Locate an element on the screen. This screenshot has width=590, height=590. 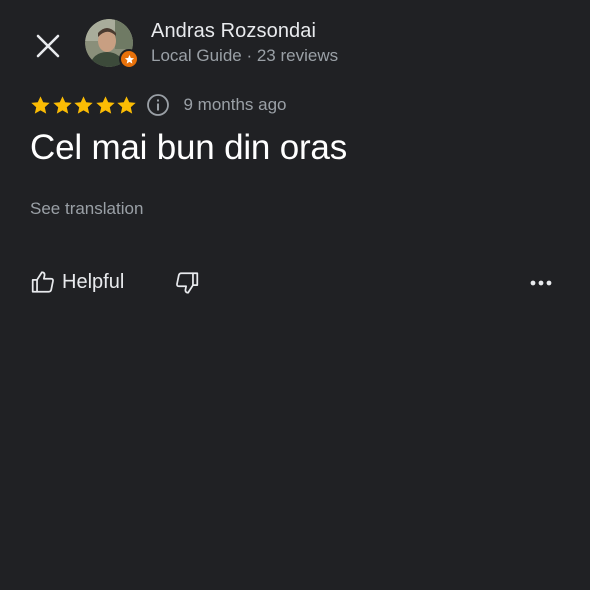
star-rating is located at coordinates (84, 105).